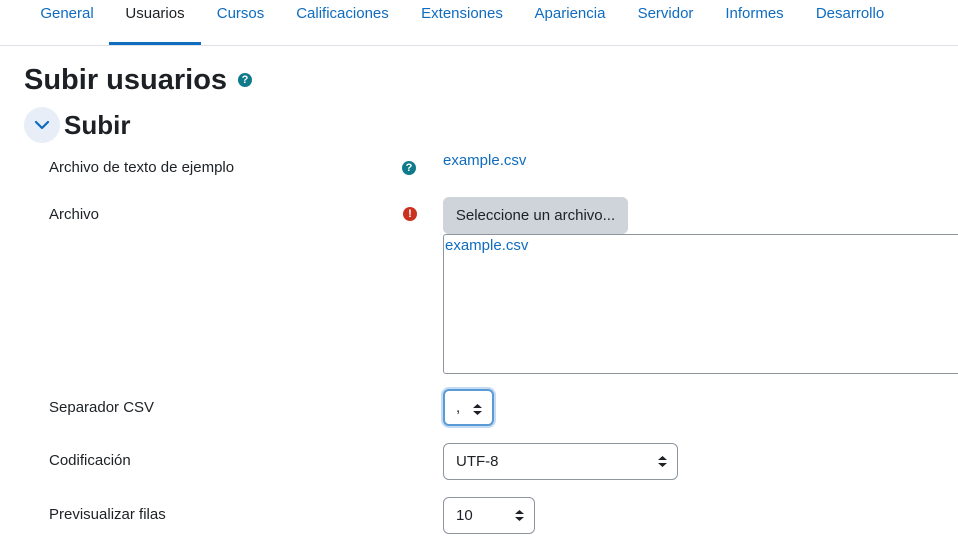  I want to click on tab-usuarios: Usuarios, so click(155, 22).